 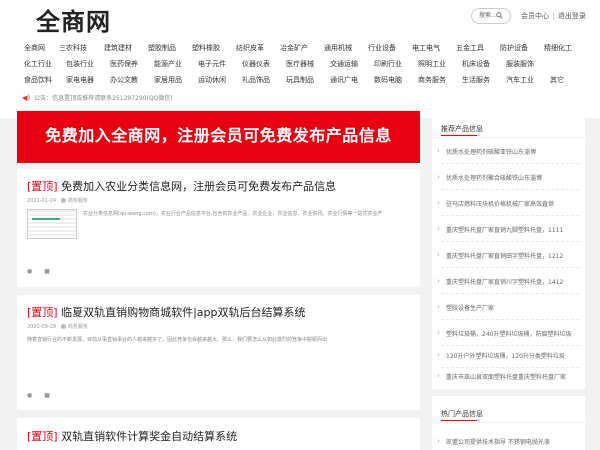 What do you see at coordinates (476, 80) in the screenshot?
I see `category-link: 生活服务` at bounding box center [476, 80].